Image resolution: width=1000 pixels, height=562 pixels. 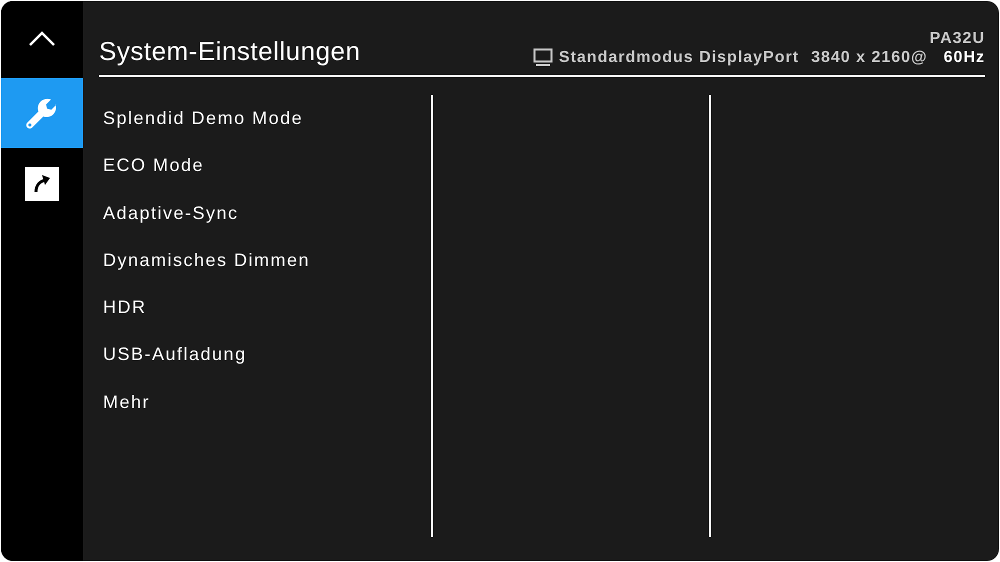 What do you see at coordinates (964, 57) in the screenshot?
I see `refresh-rate: 60Hz` at bounding box center [964, 57].